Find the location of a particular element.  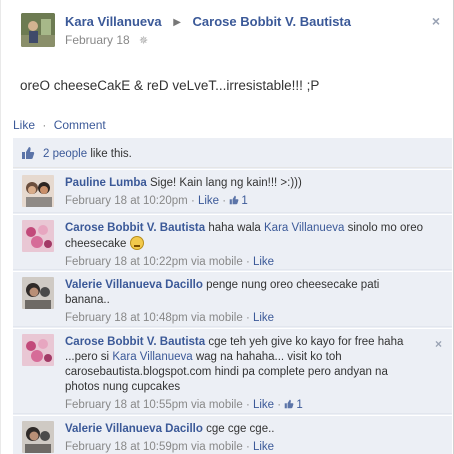

post-date-row: February 18 ✵ is located at coordinates (106, 40).